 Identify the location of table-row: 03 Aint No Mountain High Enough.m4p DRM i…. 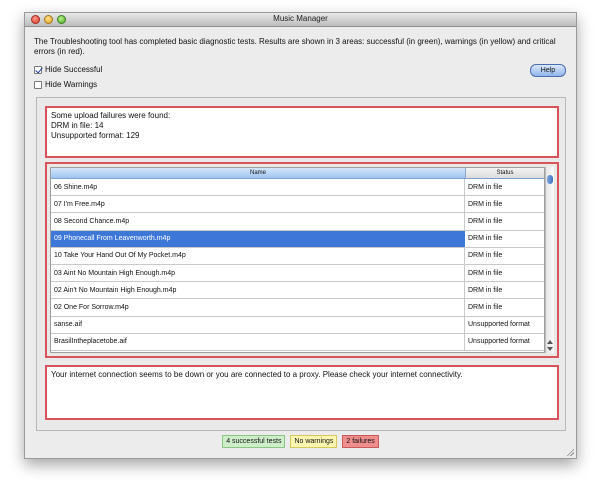
(297, 273).